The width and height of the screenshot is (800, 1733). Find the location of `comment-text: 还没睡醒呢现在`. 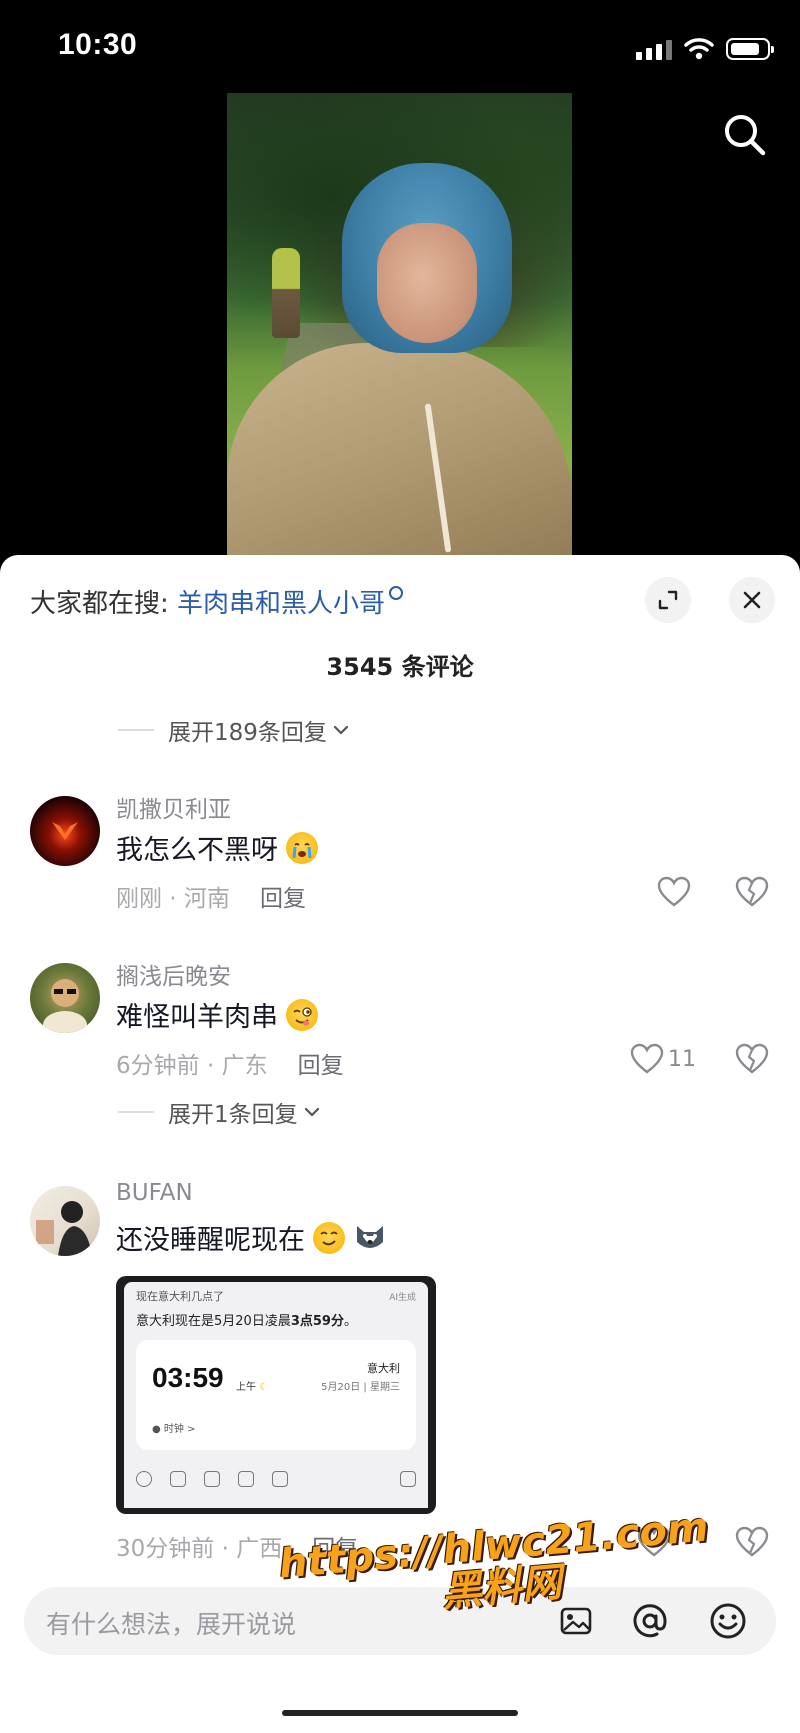

comment-text: 还没睡醒呢现在 is located at coordinates (250, 1237).